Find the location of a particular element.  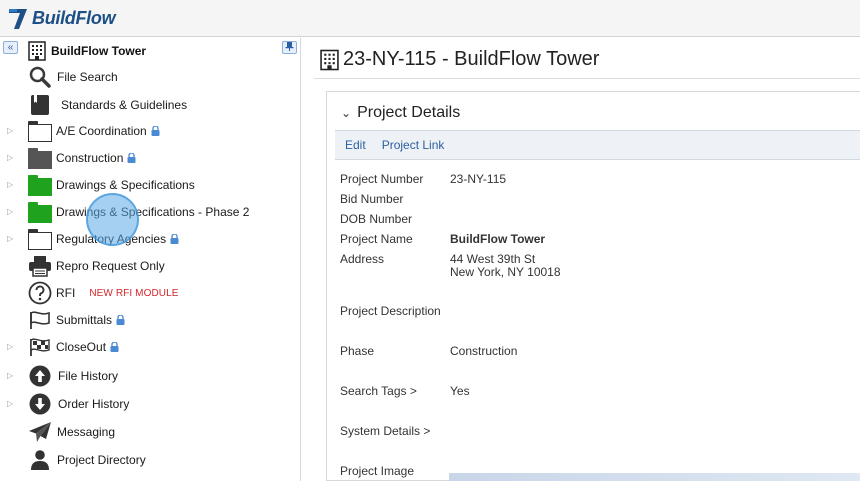

sidebar-item-file-search: File Search is located at coordinates (145, 77).